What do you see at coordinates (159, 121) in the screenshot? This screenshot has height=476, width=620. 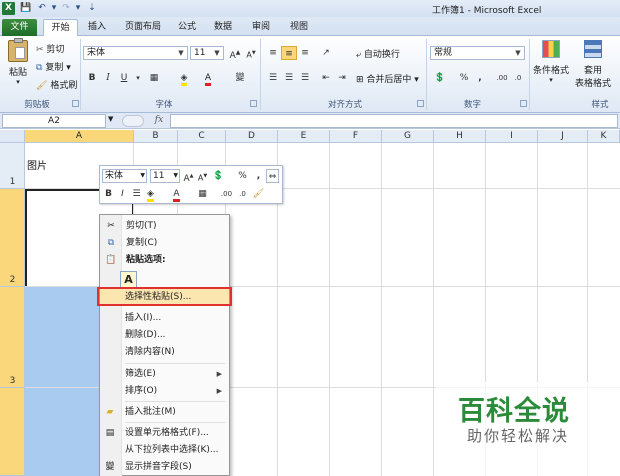 I see `insert-function-icon: fx` at bounding box center [159, 121].